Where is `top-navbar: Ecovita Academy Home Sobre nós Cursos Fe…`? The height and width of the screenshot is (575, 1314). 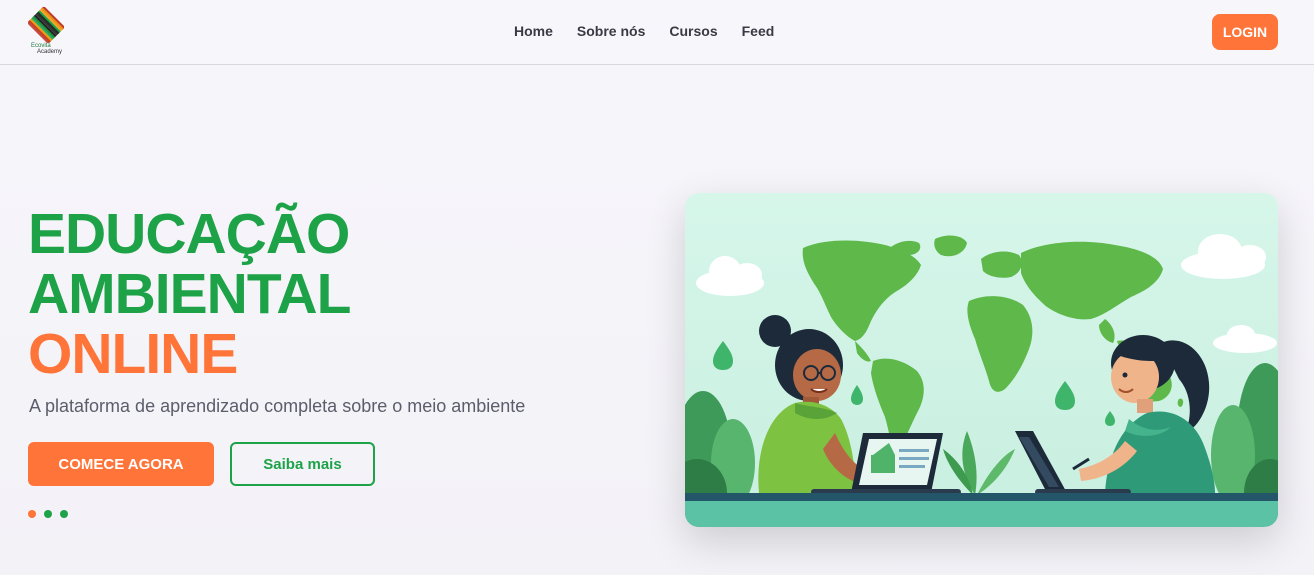 top-navbar: Ecovita Academy Home Sobre nós Cursos Fe… is located at coordinates (657, 32).